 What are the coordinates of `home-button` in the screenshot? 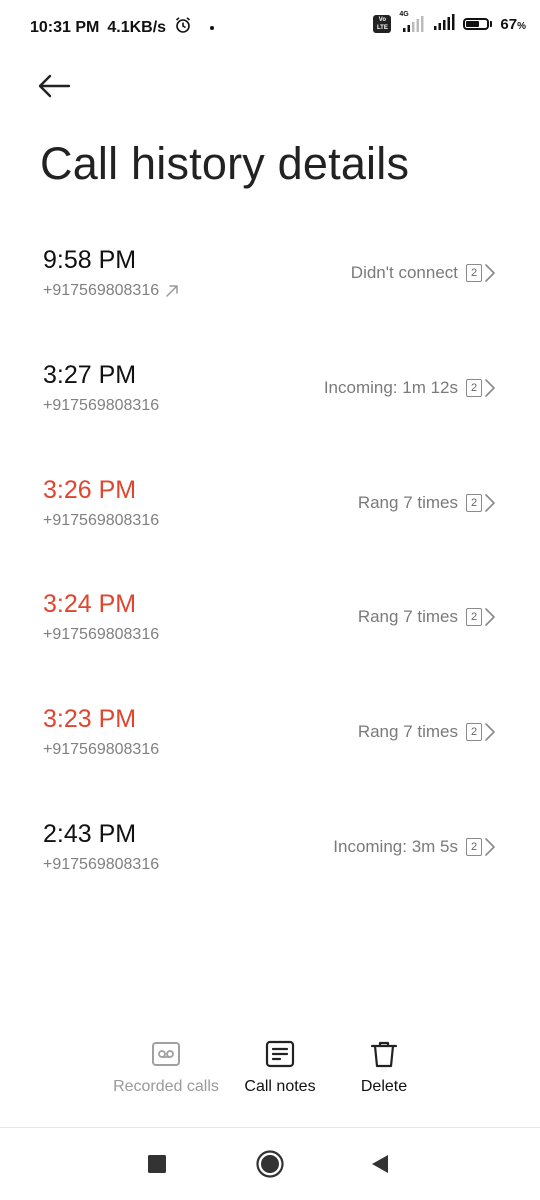 It's located at (270, 1164).